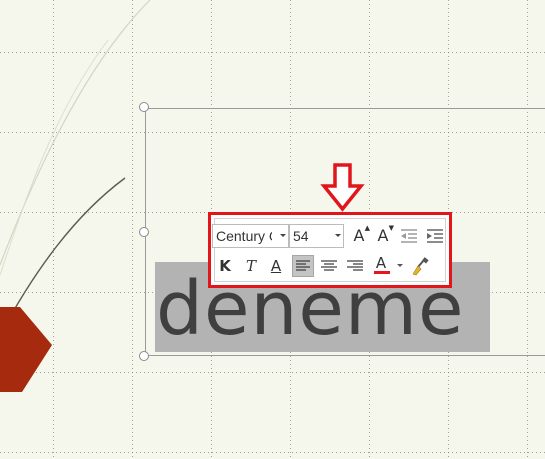  I want to click on font-name-value: Century G, so click(244, 236).